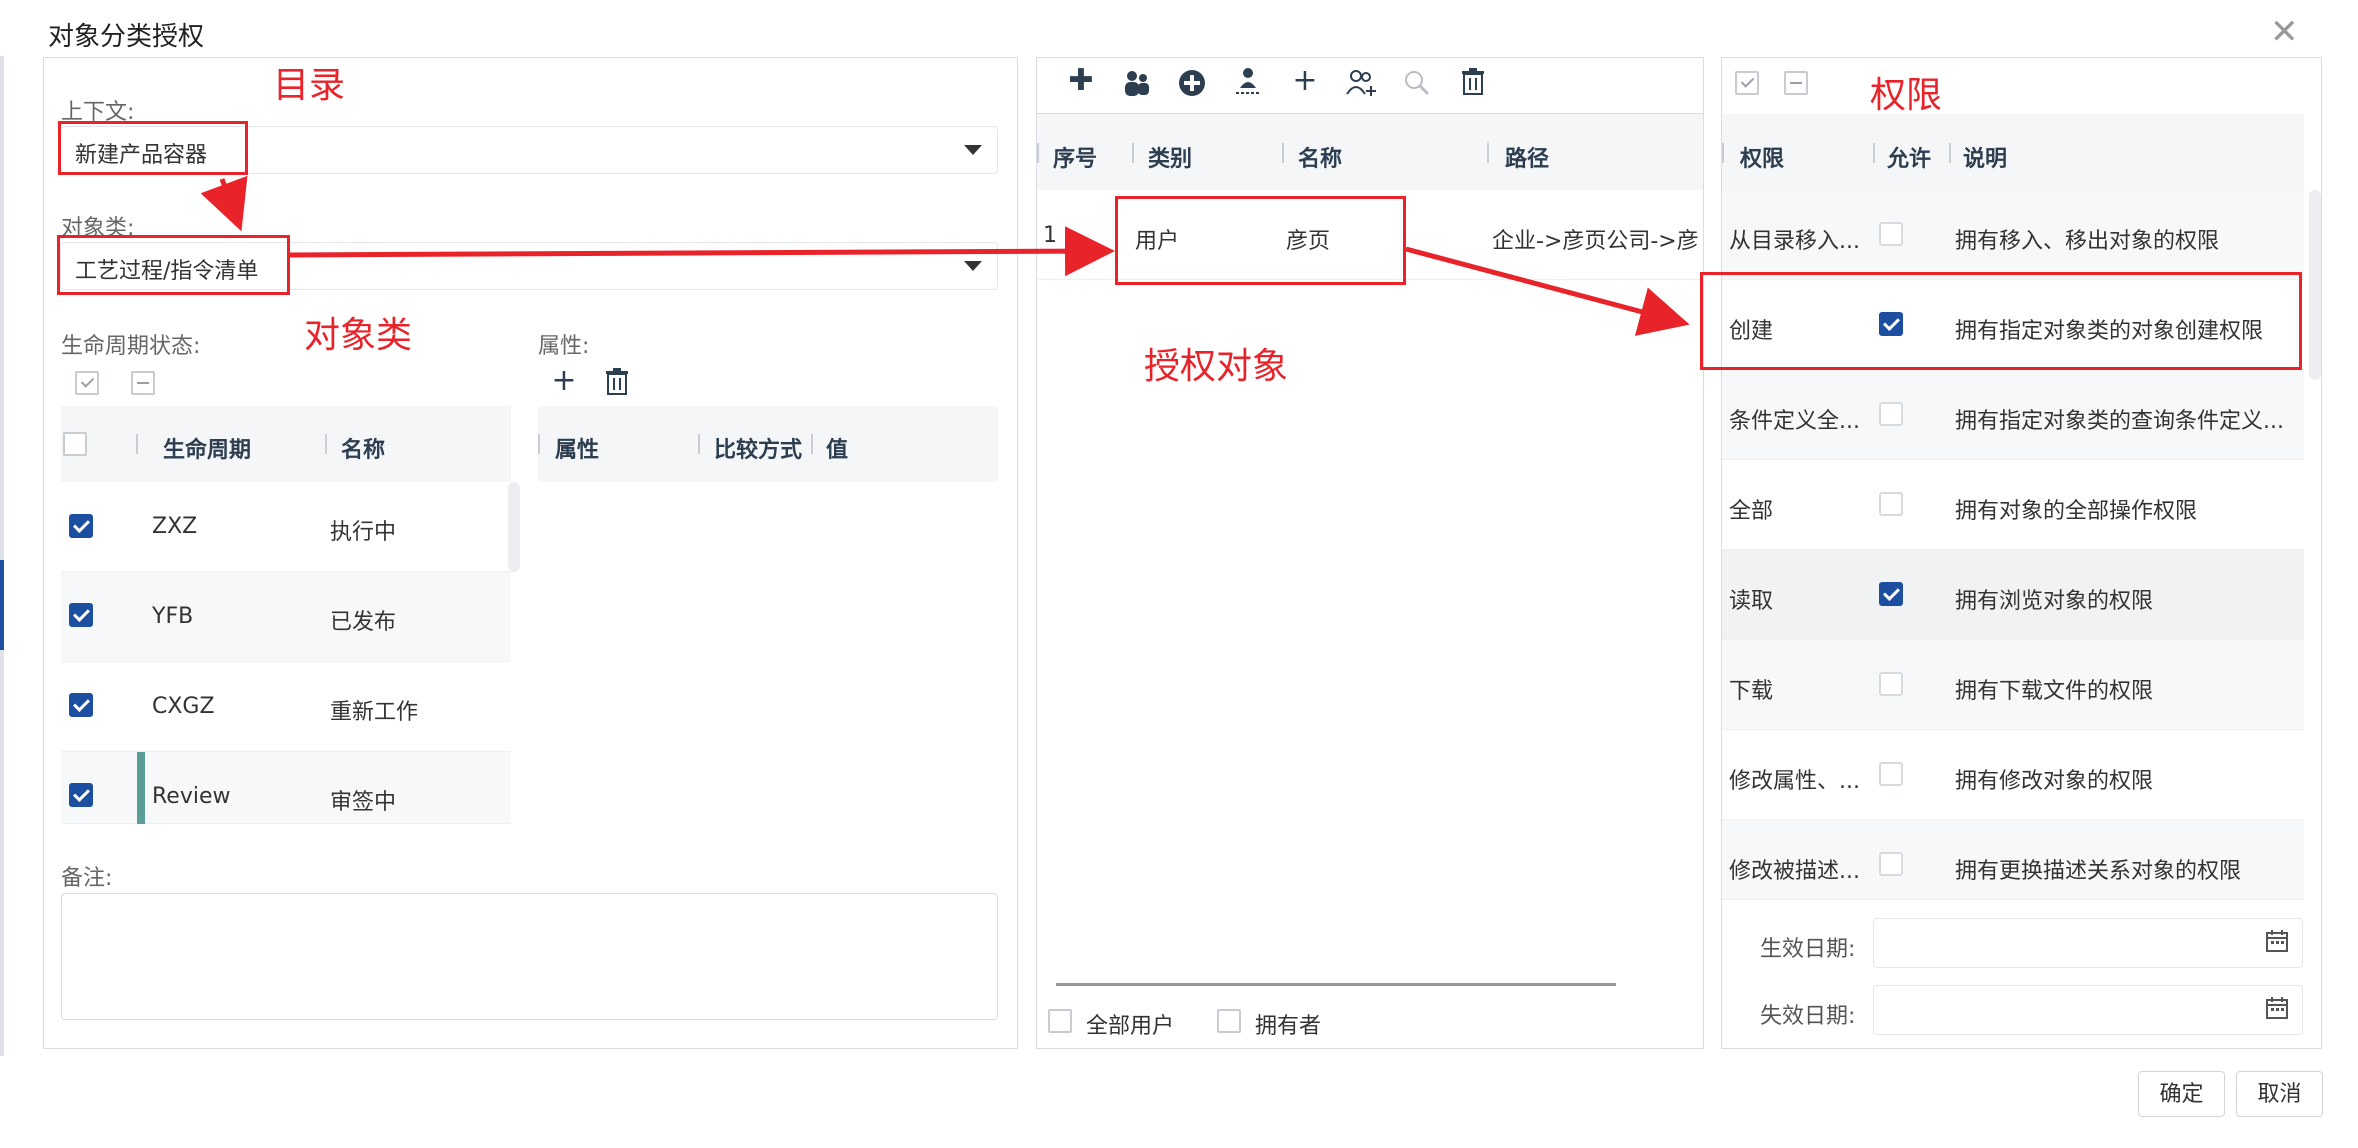  What do you see at coordinates (945, 255) in the screenshot?
I see `annotation-arrows` at bounding box center [945, 255].